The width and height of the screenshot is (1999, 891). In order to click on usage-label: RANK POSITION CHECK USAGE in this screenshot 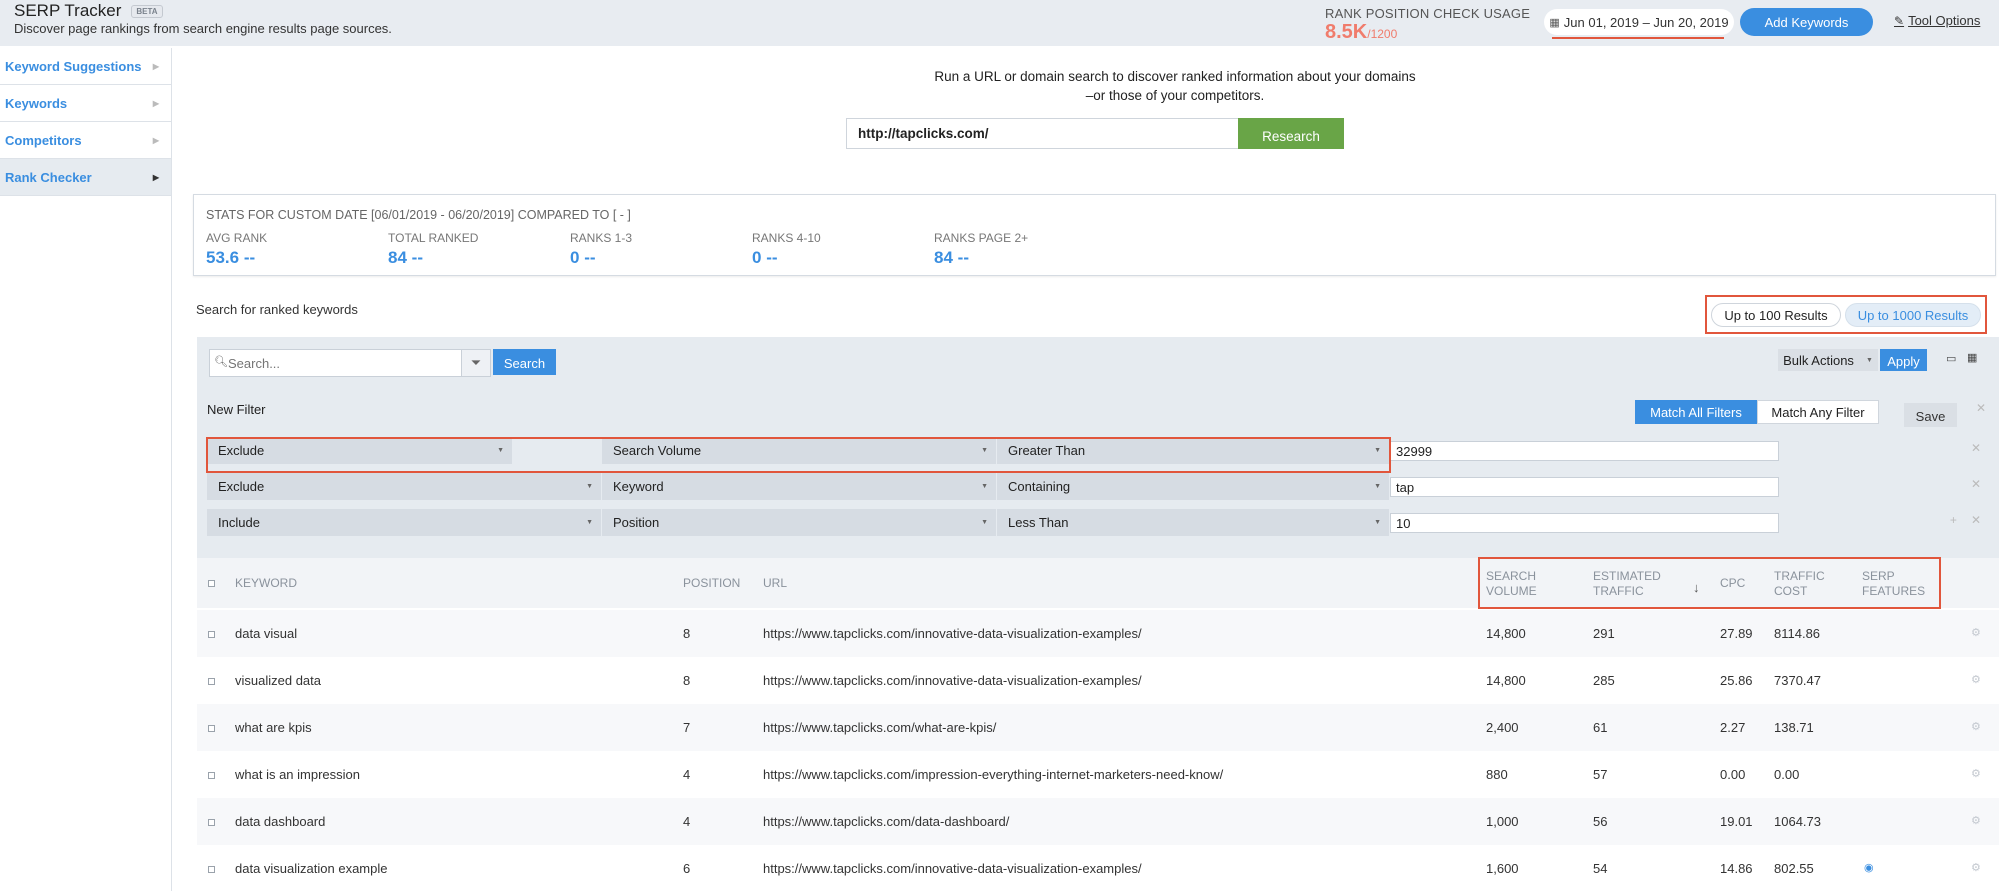, I will do `click(1428, 13)`.